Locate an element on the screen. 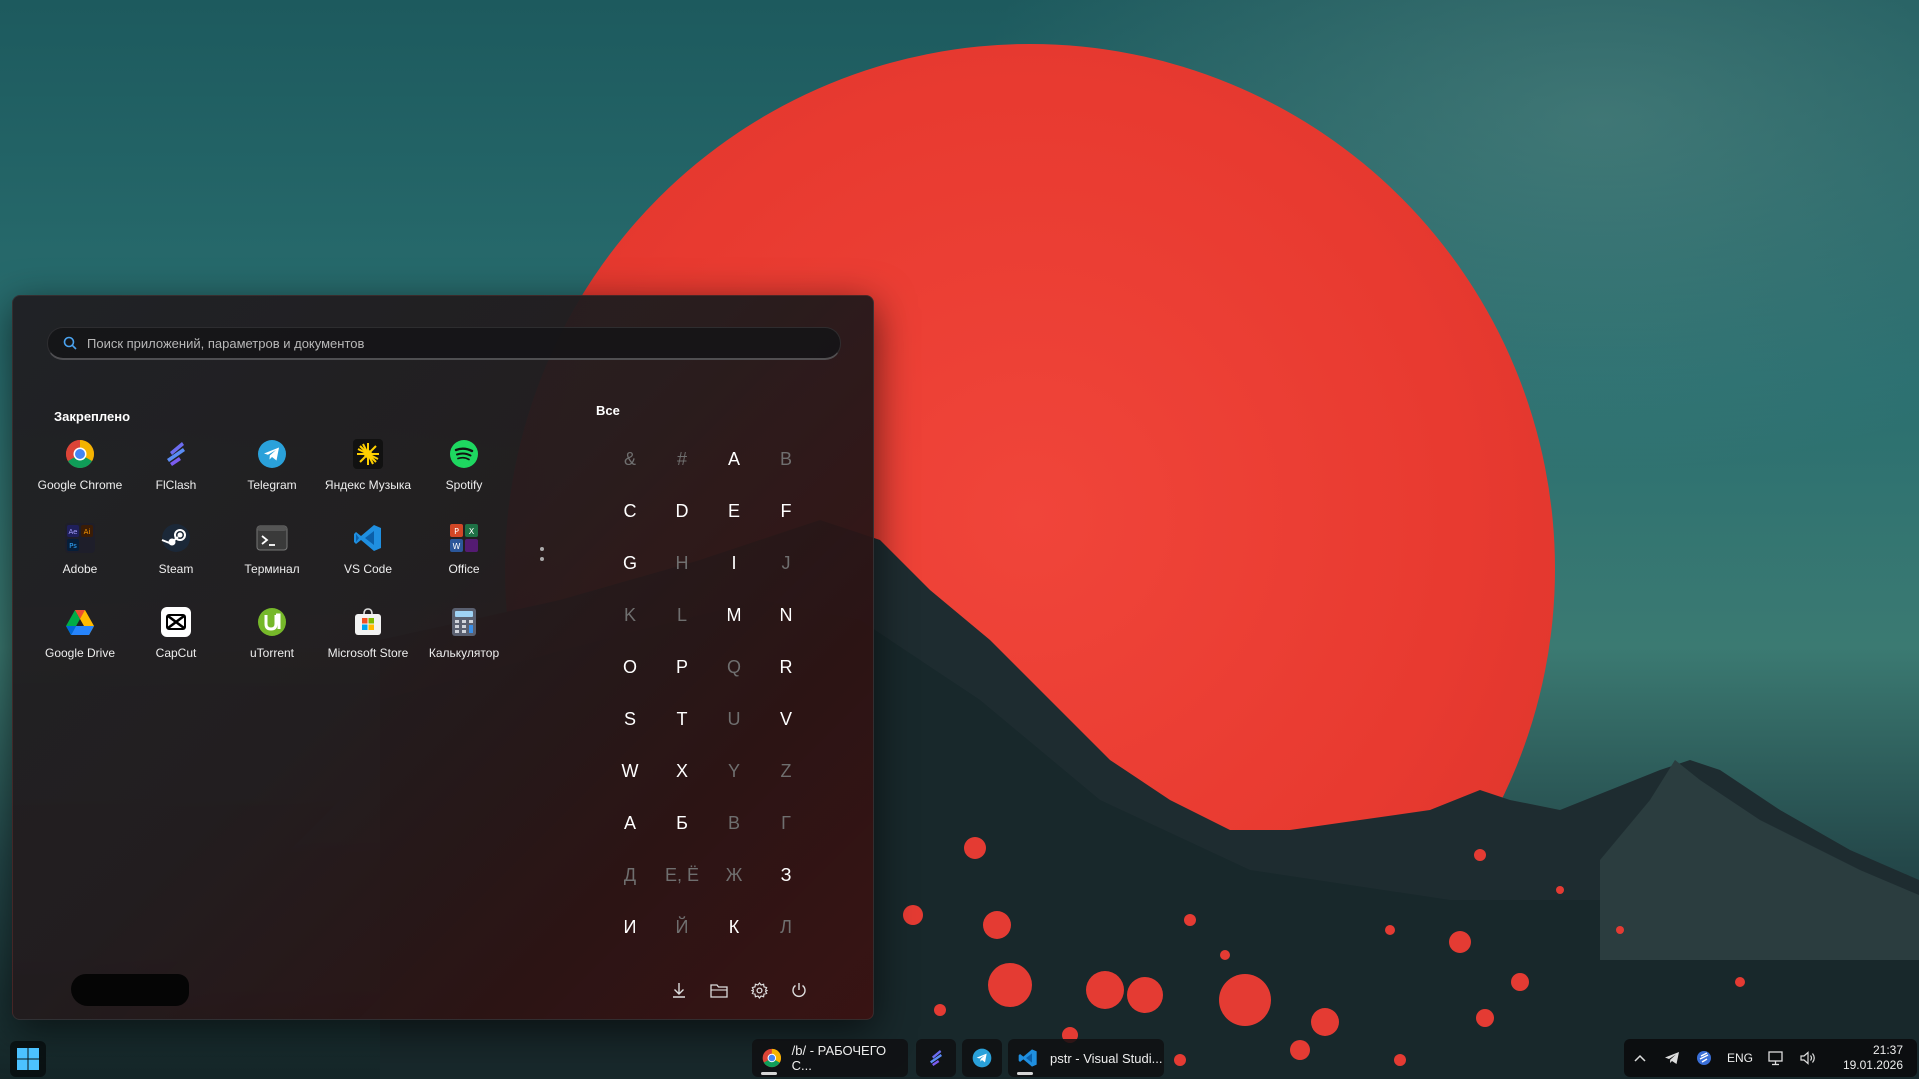  alphabet-letter: Z is located at coordinates (786, 771).